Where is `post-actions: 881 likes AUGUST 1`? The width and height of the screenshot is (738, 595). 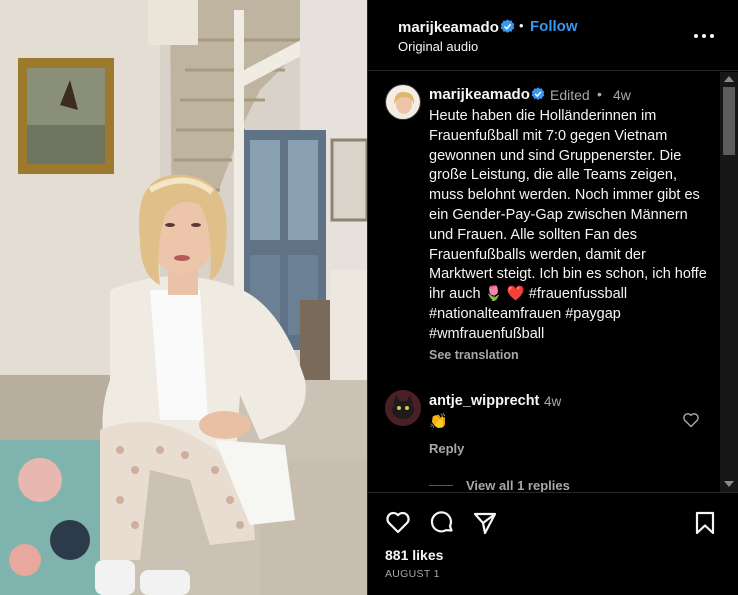
post-actions: 881 likes AUGUST 1 is located at coordinates (553, 543).